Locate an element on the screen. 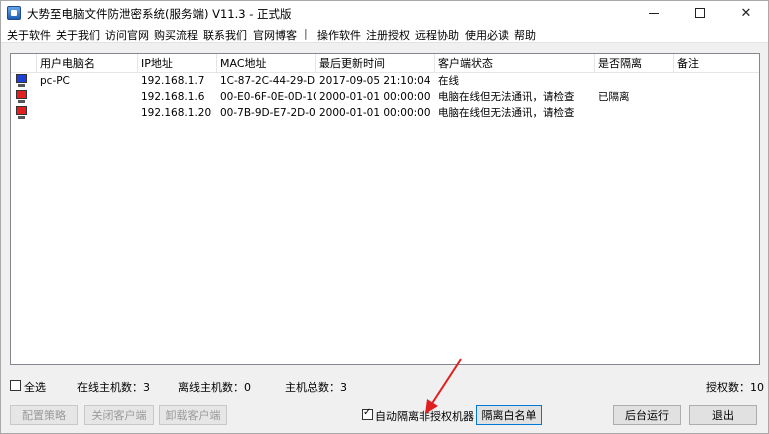  column-last-update: 最后更新时间 is located at coordinates (375, 63).